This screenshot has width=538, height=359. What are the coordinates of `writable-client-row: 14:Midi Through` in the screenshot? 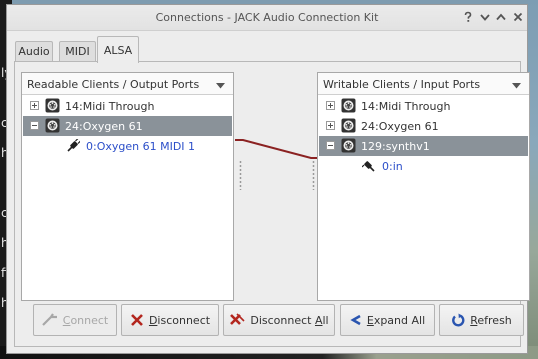 It's located at (423, 106).